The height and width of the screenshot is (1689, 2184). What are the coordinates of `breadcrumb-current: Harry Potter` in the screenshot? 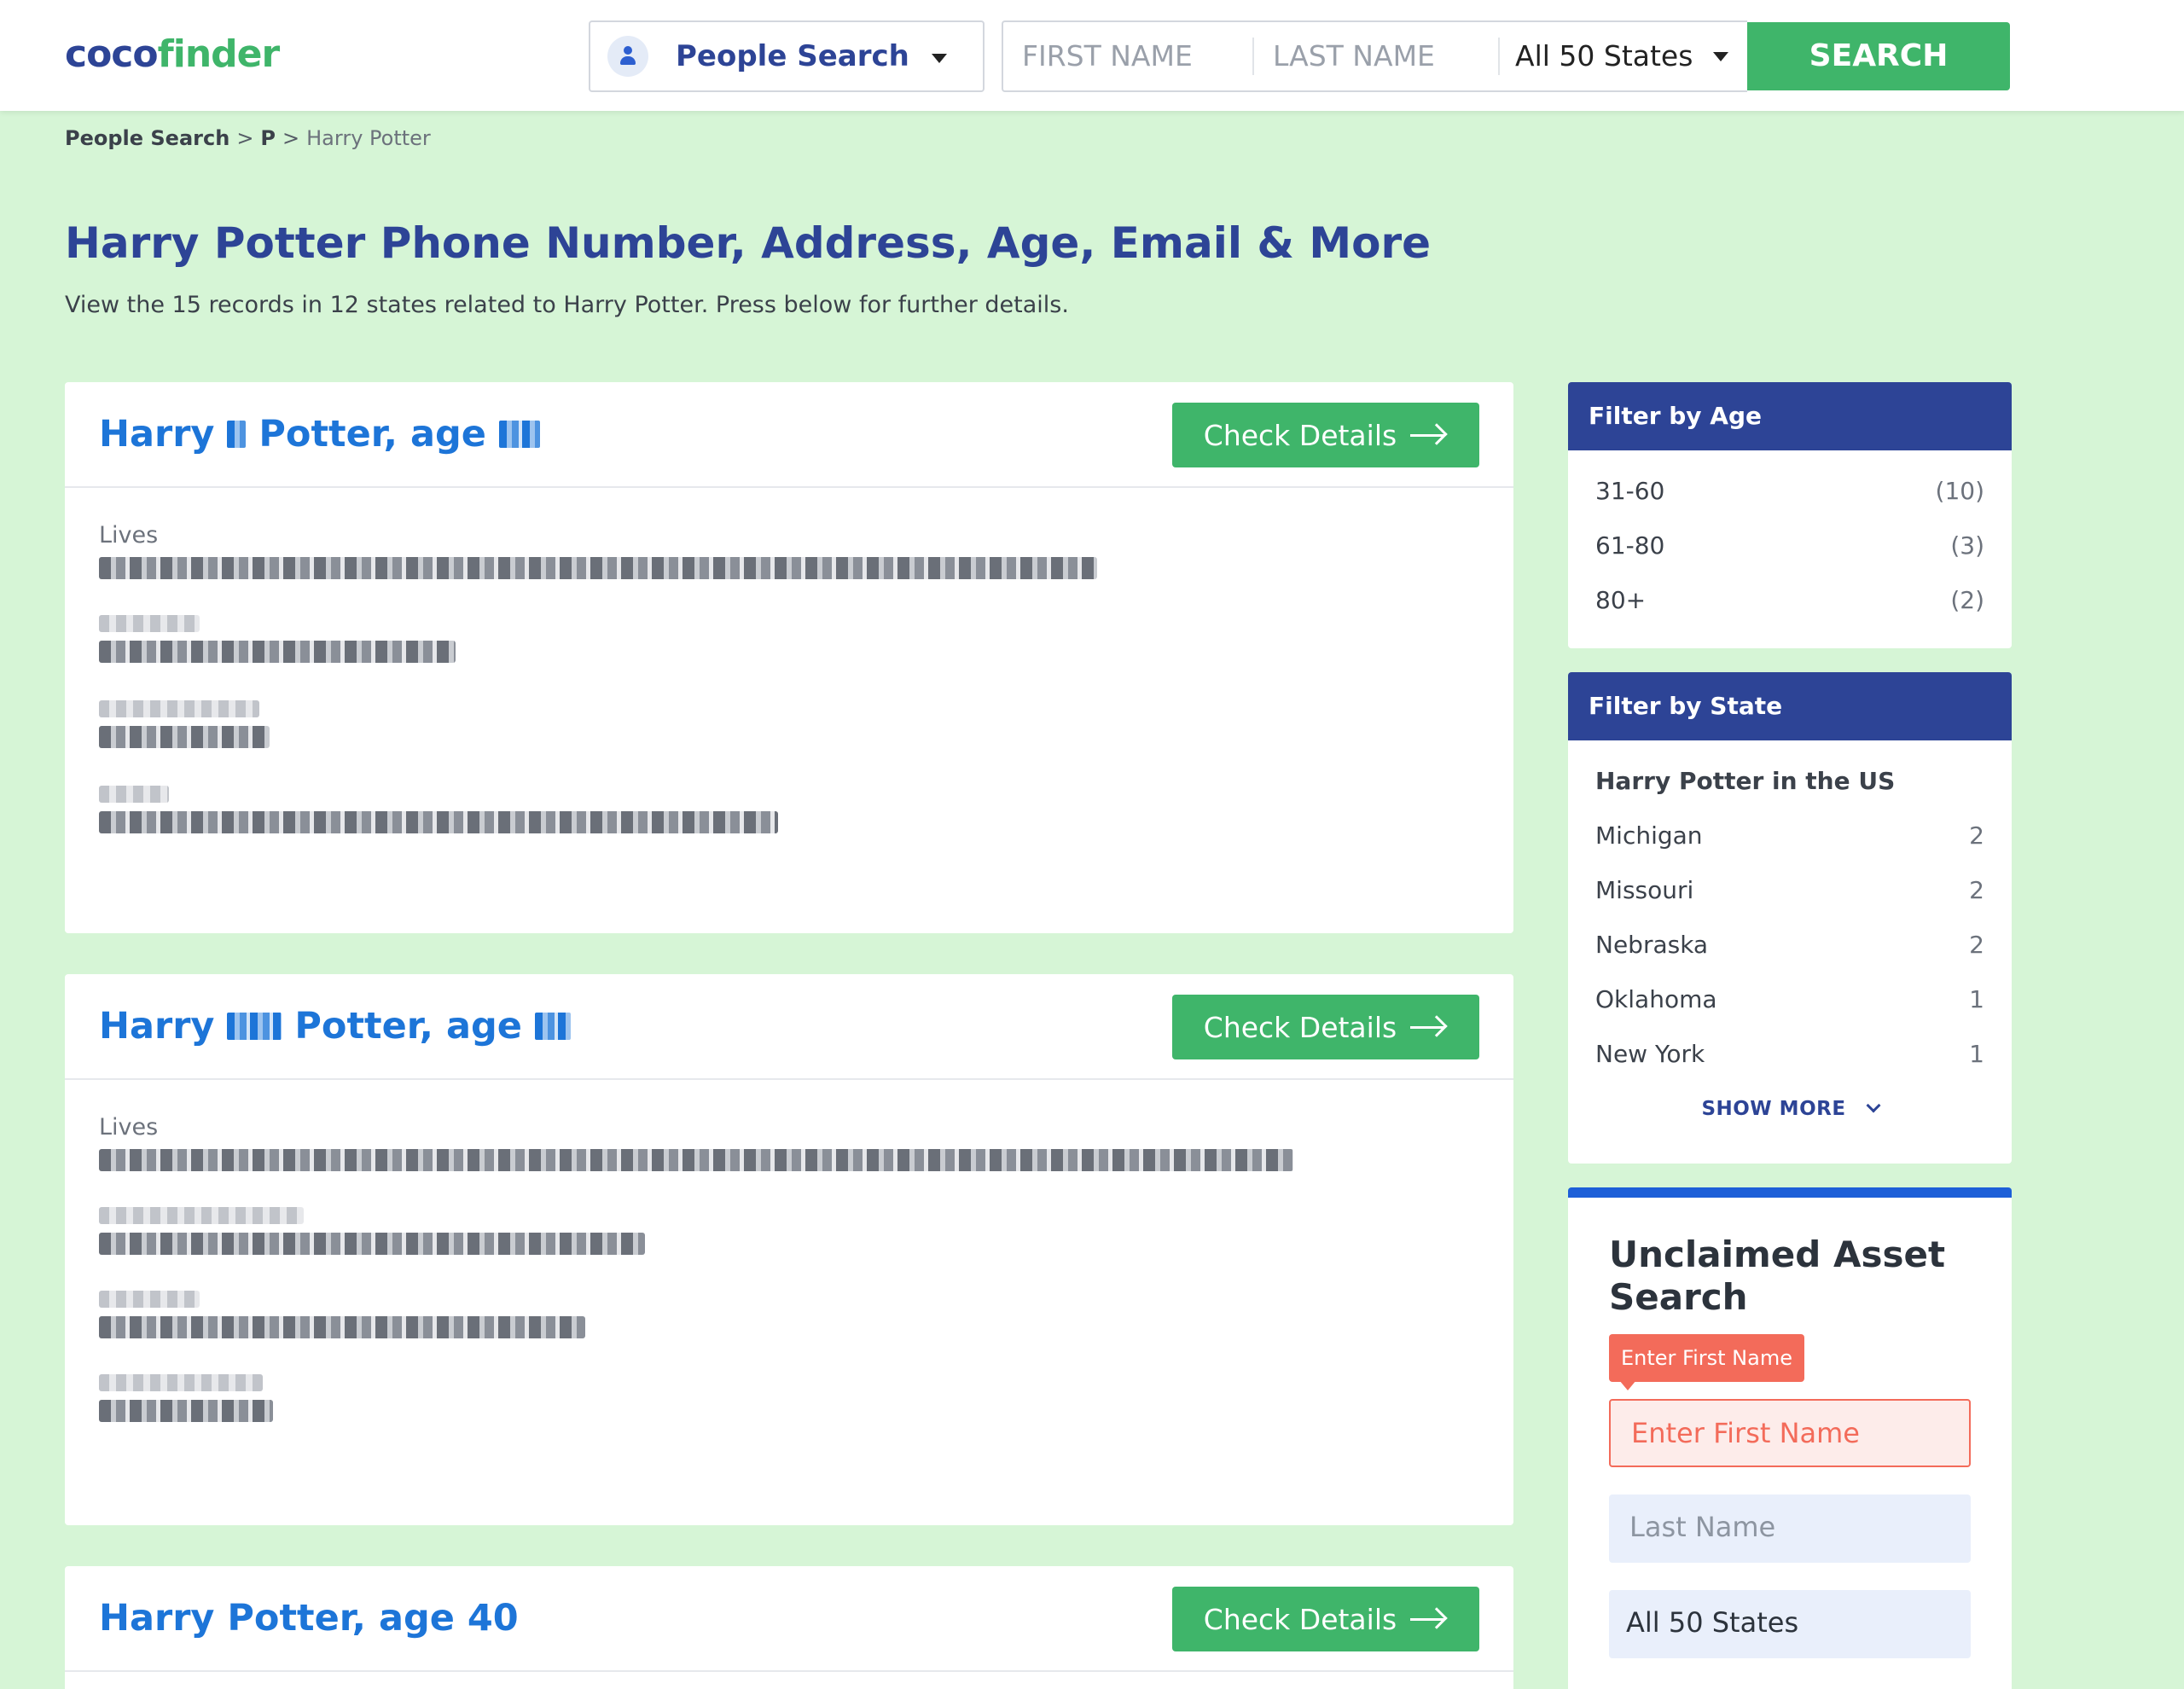 It's located at (368, 138).